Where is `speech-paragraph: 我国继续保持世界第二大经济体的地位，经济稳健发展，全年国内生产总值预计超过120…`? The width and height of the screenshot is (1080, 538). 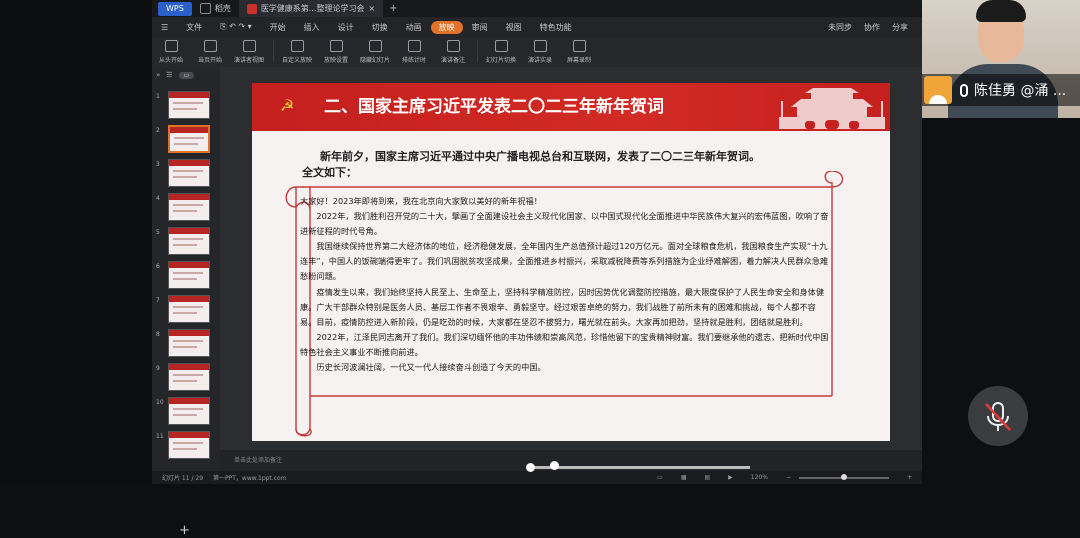
speech-paragraph: 我国继续保持世界第二大经济体的地位，经济稳健发展，全年国内生产总值预计超过120… is located at coordinates (564, 261).